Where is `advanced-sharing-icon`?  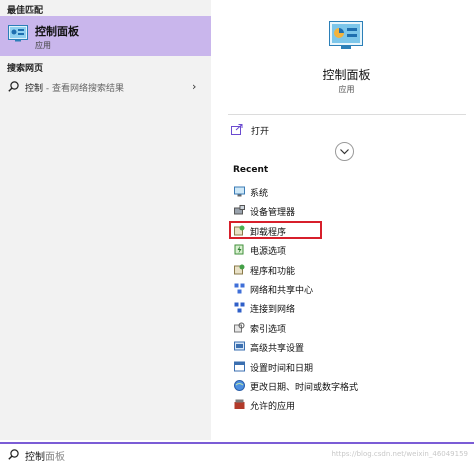
advanced-sharing-icon is located at coordinates (239, 346).